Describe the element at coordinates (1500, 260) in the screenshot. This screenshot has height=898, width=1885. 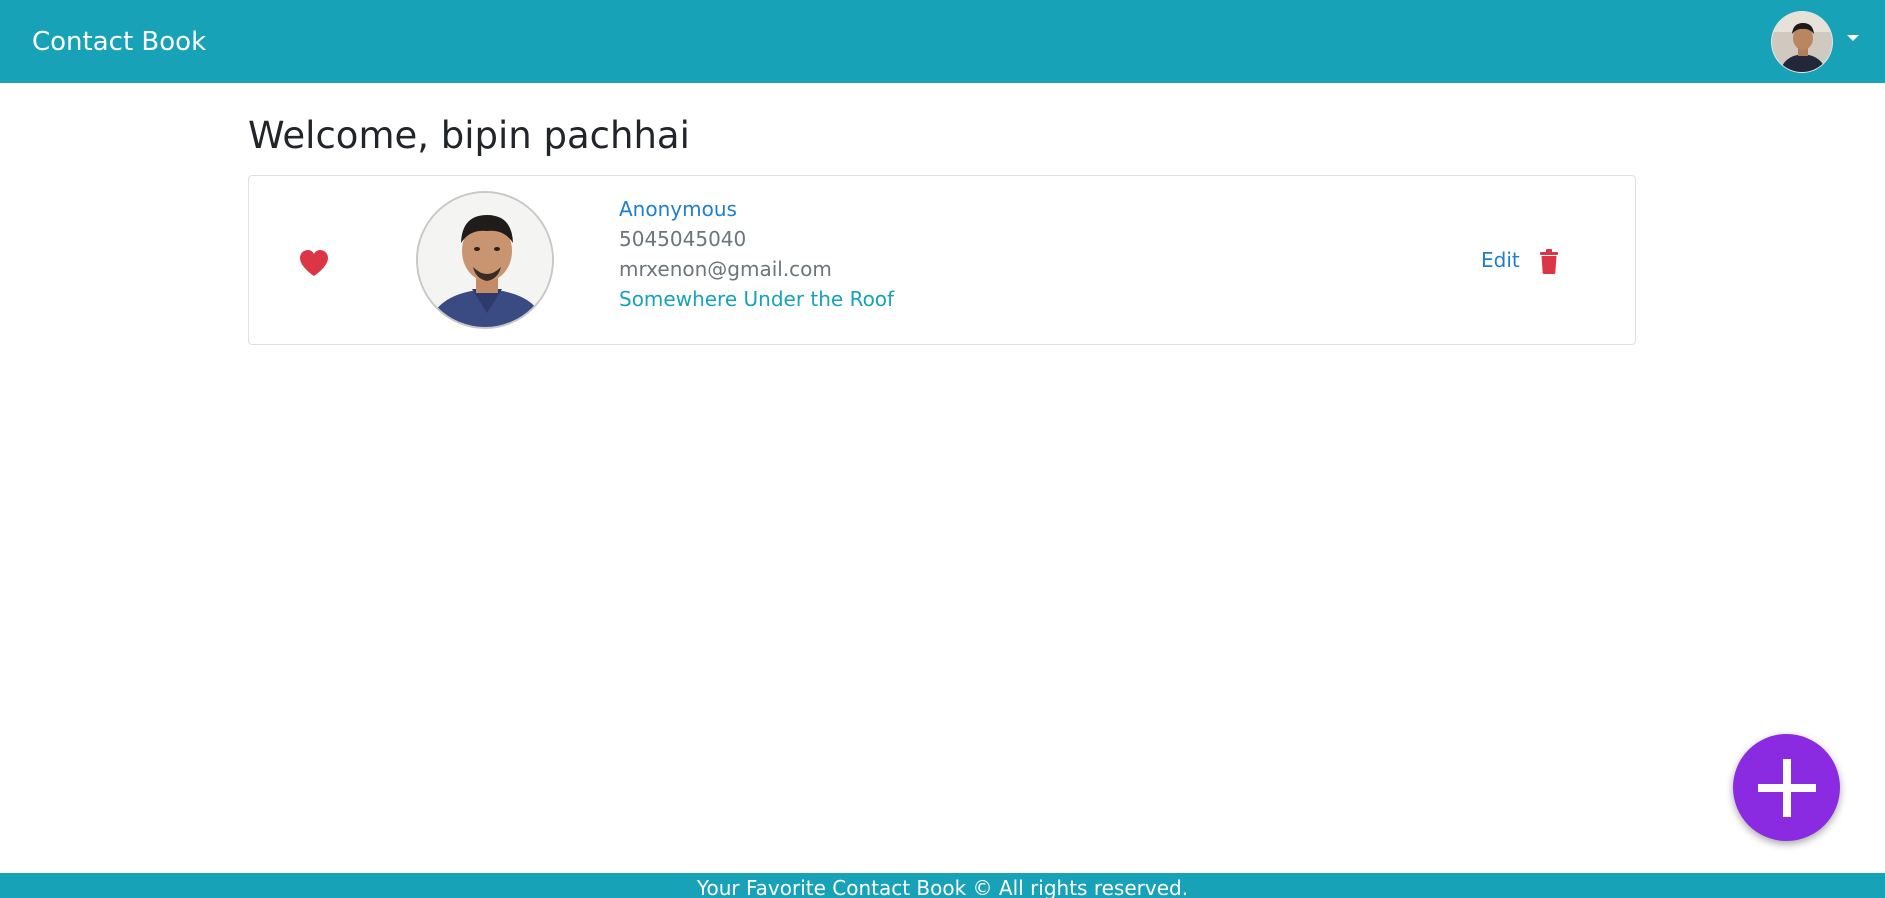
I see `edit-button: Edit` at that location.